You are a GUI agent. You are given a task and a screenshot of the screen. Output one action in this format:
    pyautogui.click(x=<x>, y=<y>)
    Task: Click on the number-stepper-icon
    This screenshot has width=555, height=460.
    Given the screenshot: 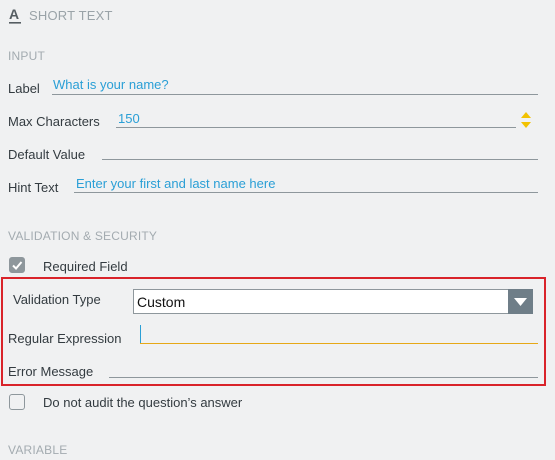 What is the action you would take?
    pyautogui.click(x=526, y=120)
    